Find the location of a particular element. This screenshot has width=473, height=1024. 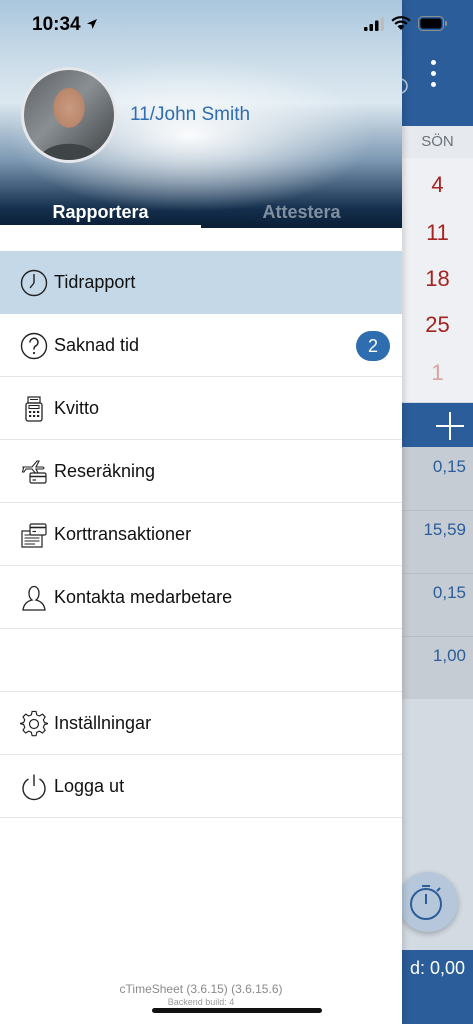

entry-value: 1,00 is located at coordinates (434, 656).